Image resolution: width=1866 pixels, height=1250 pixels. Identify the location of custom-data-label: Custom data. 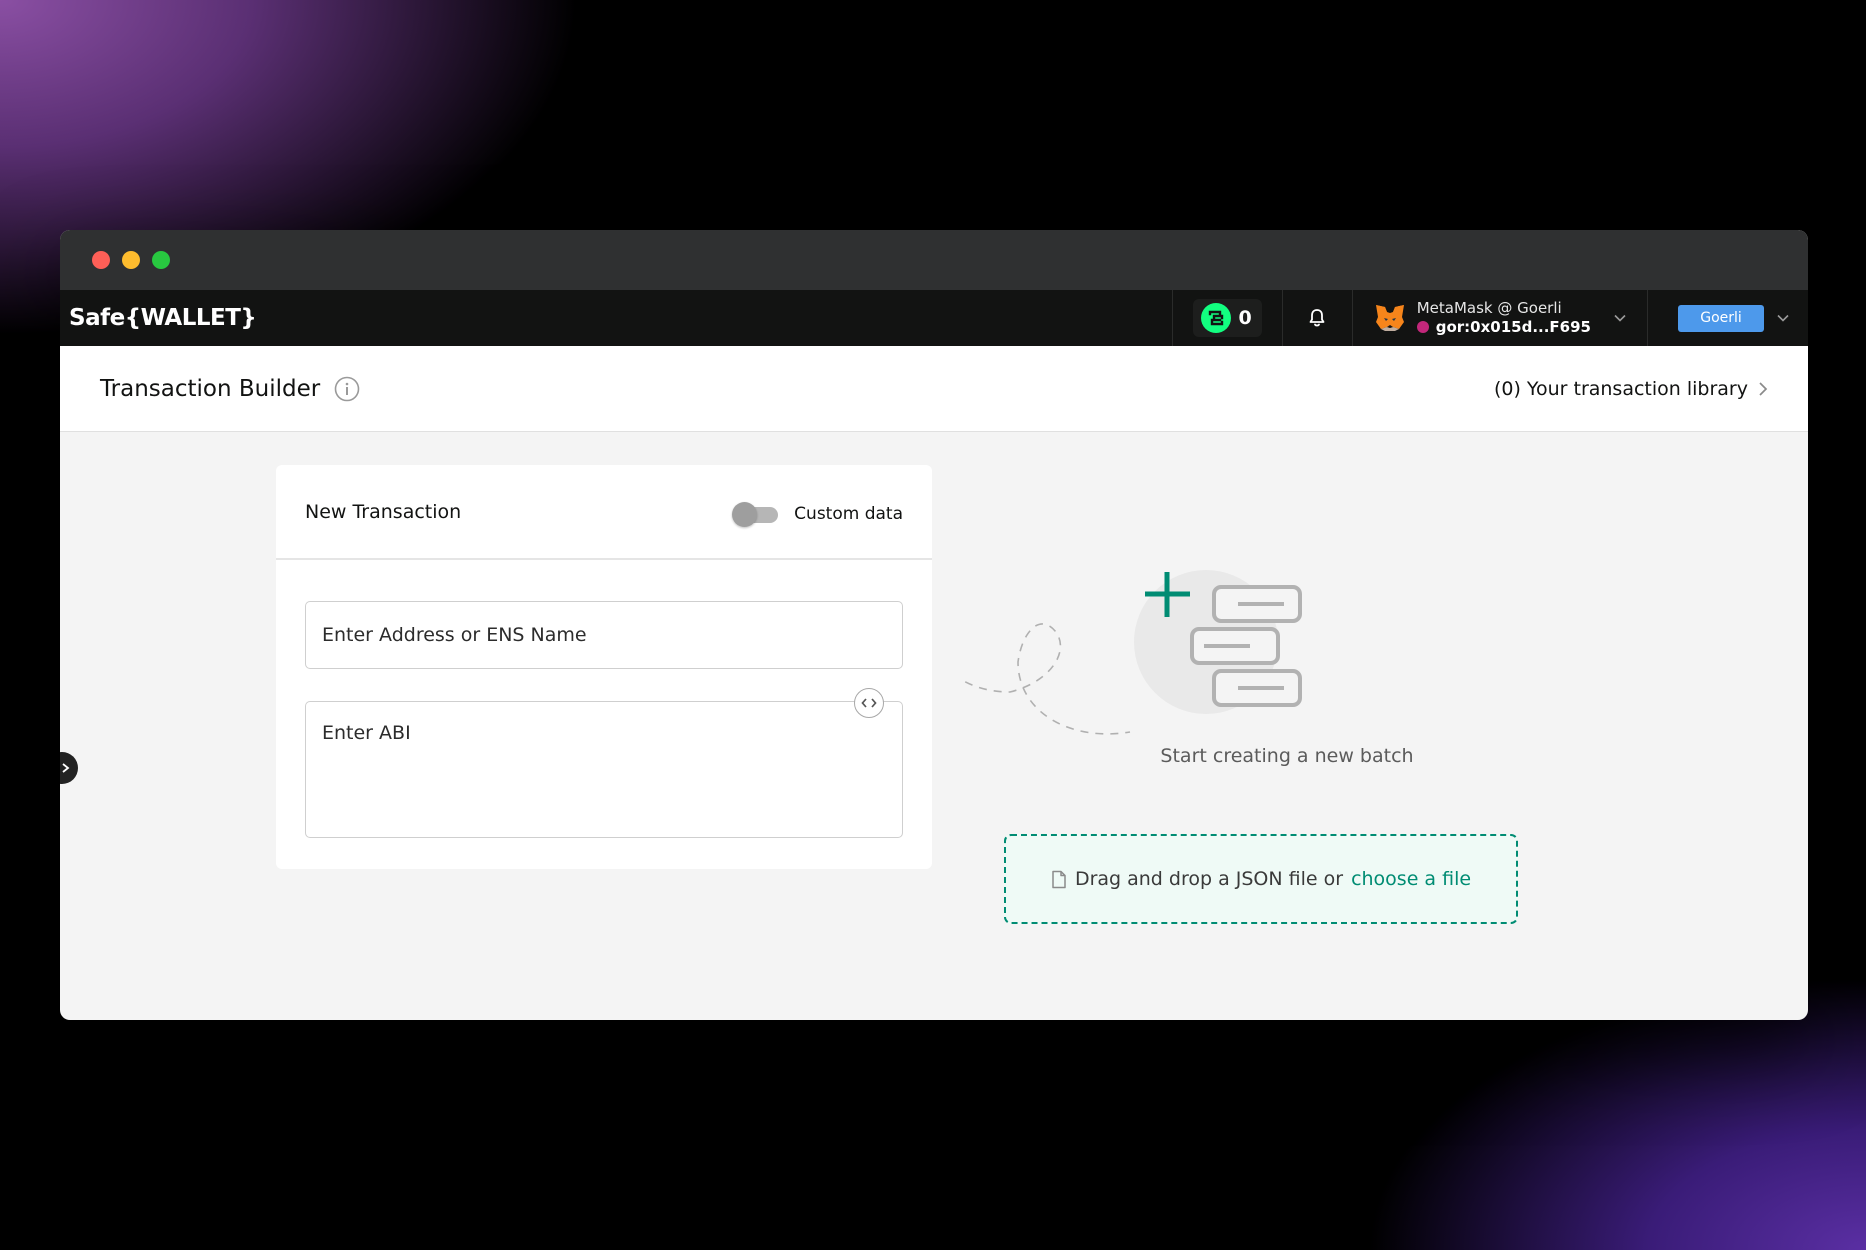
(848, 513).